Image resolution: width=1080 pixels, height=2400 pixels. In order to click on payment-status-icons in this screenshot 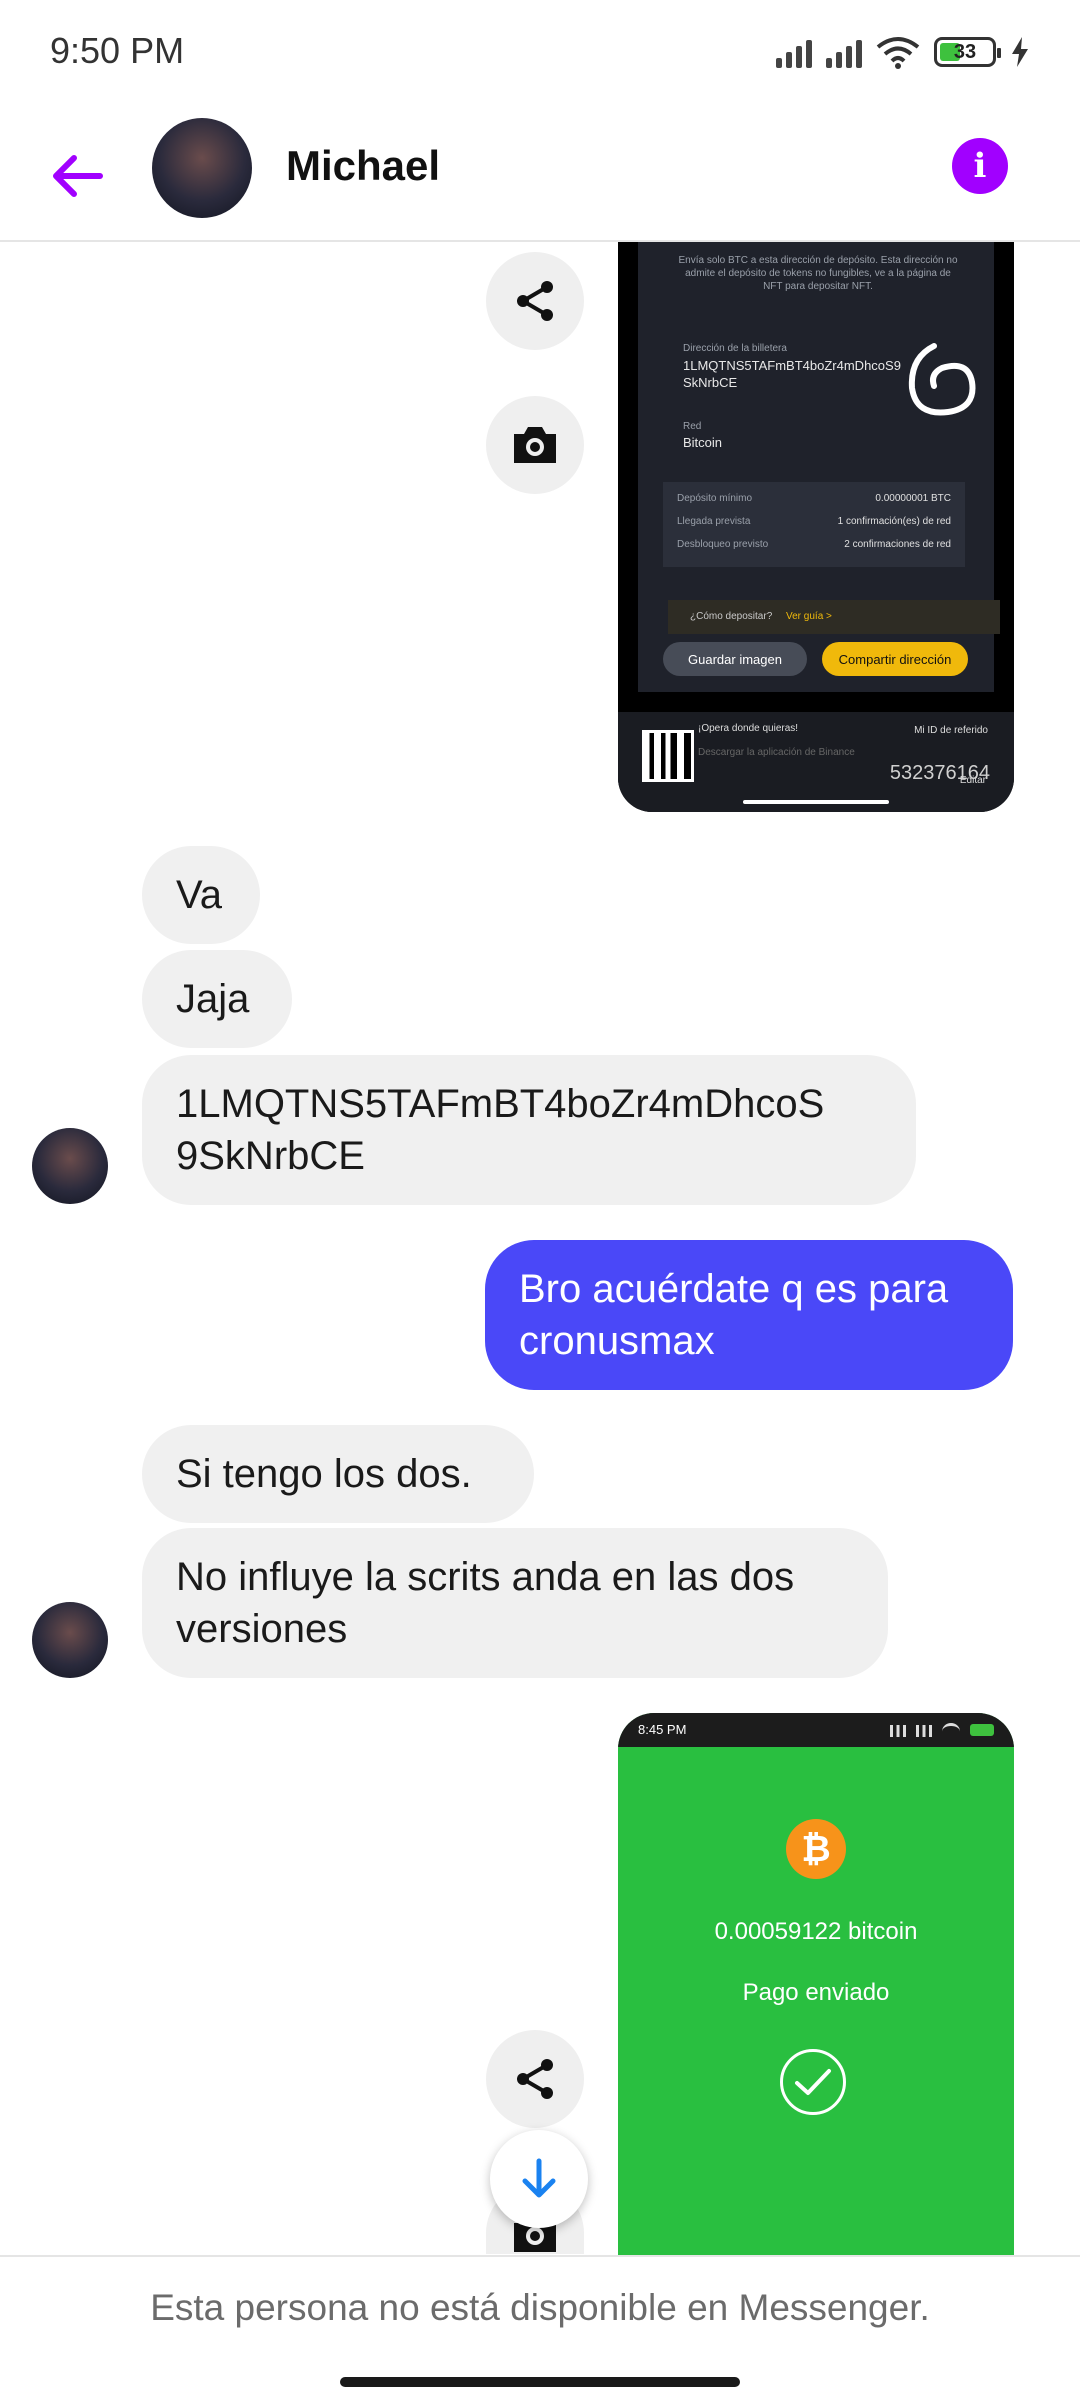, I will do `click(939, 1730)`.